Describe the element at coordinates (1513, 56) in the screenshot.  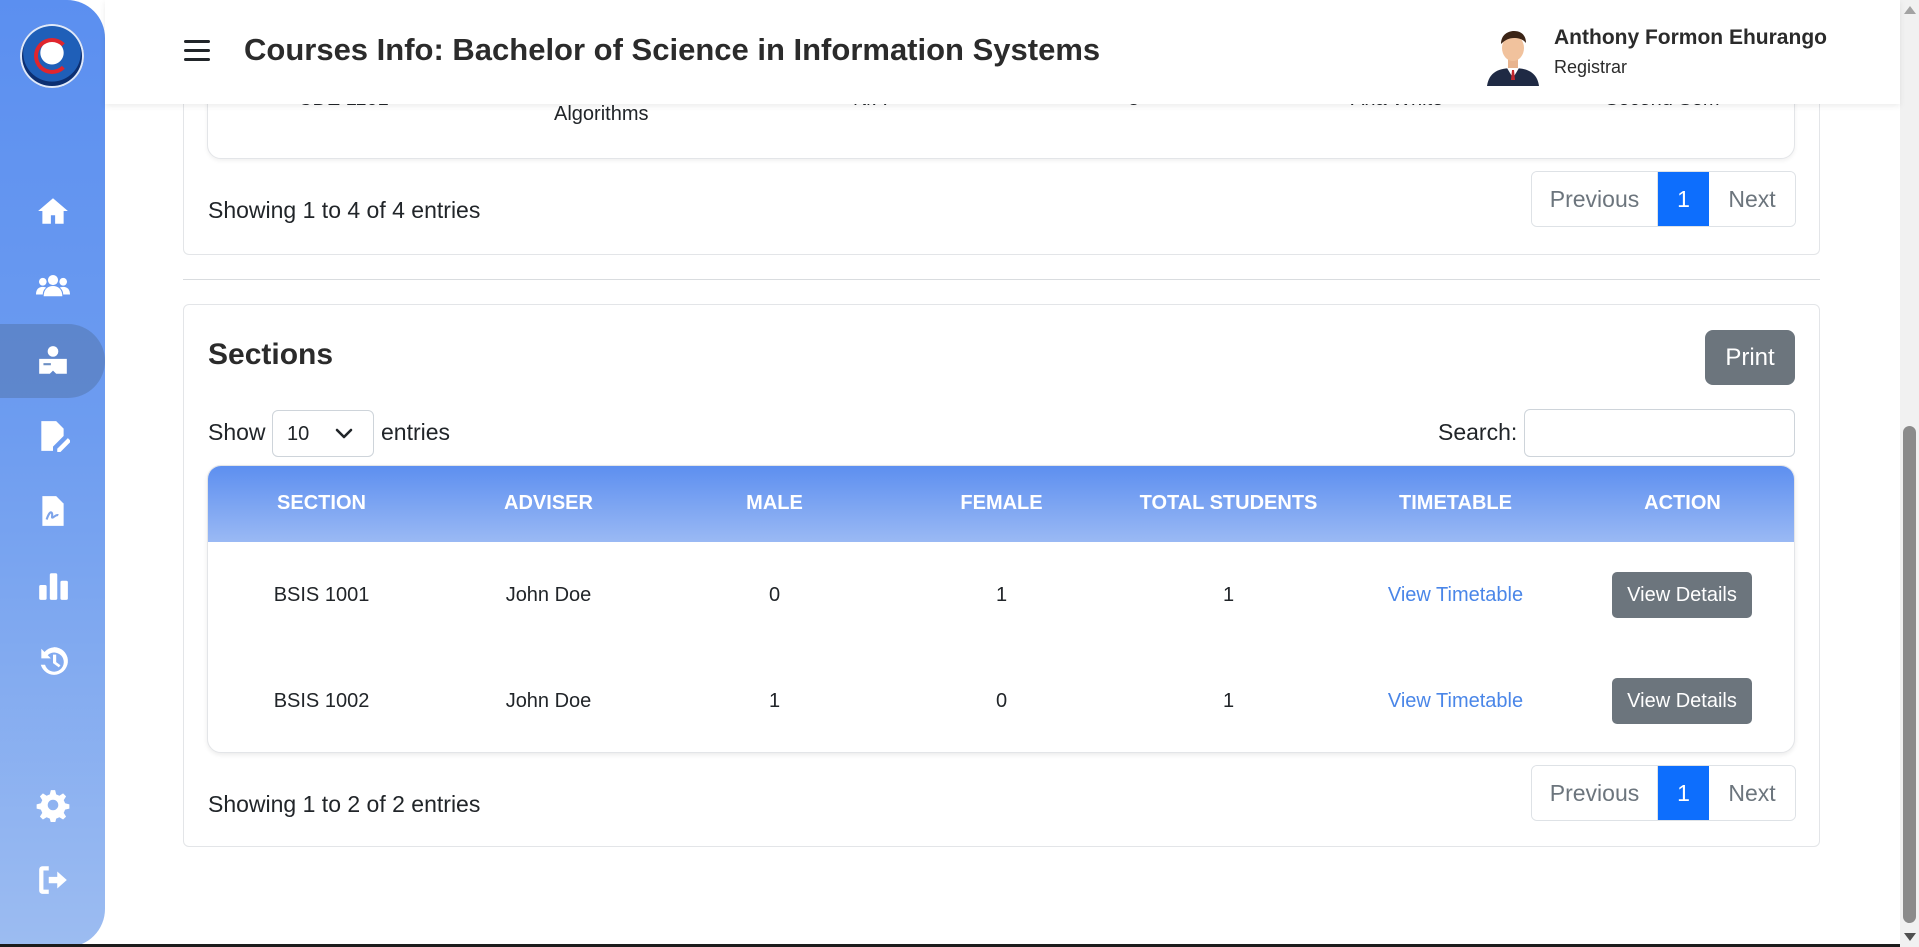
I see `avatar` at that location.